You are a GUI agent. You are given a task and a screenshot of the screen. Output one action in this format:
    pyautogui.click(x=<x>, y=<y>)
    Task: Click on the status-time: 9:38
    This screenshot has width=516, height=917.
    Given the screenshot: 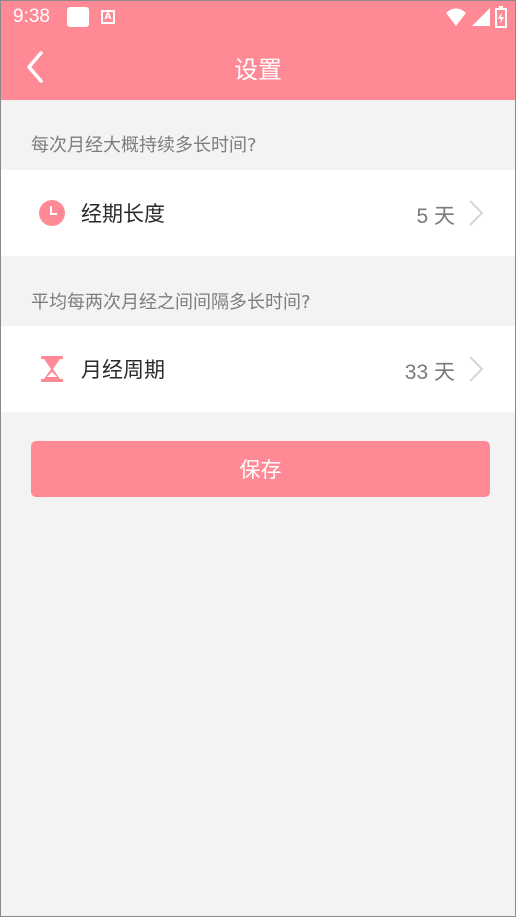 What is the action you would take?
    pyautogui.click(x=31, y=16)
    